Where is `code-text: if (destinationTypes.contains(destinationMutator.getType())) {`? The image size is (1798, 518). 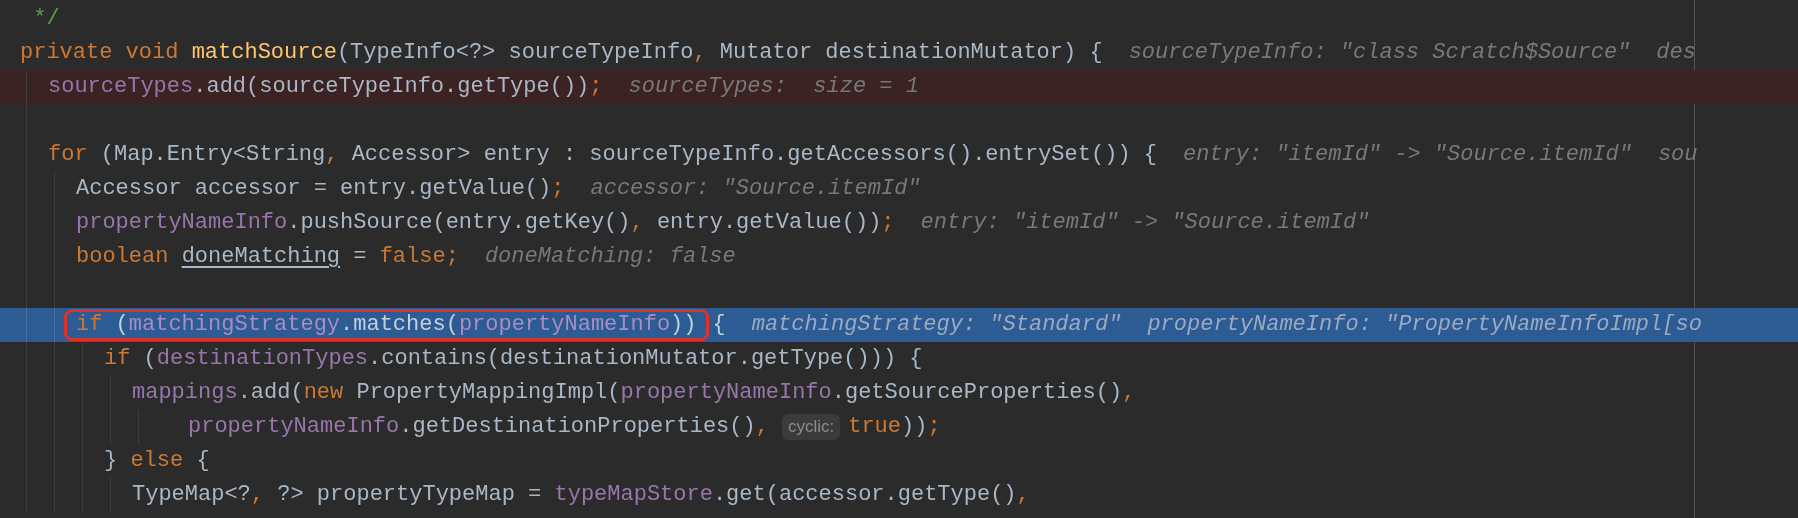
code-text: if (destinationTypes.contains(destinationMutator.getType())) { is located at coordinates (513, 359).